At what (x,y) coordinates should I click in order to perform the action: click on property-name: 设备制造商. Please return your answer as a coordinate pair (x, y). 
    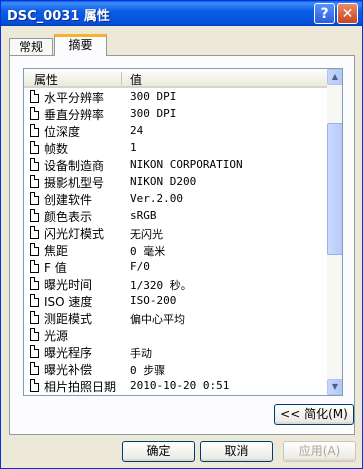
    Looking at the image, I should click on (74, 166).